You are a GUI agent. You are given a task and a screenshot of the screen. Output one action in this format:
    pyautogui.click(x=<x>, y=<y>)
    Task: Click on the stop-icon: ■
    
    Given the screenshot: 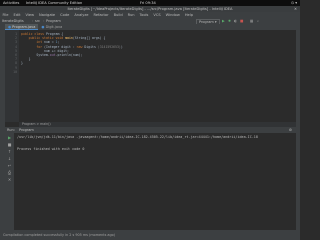 What is the action you would take?
    pyautogui.click(x=9, y=144)
    